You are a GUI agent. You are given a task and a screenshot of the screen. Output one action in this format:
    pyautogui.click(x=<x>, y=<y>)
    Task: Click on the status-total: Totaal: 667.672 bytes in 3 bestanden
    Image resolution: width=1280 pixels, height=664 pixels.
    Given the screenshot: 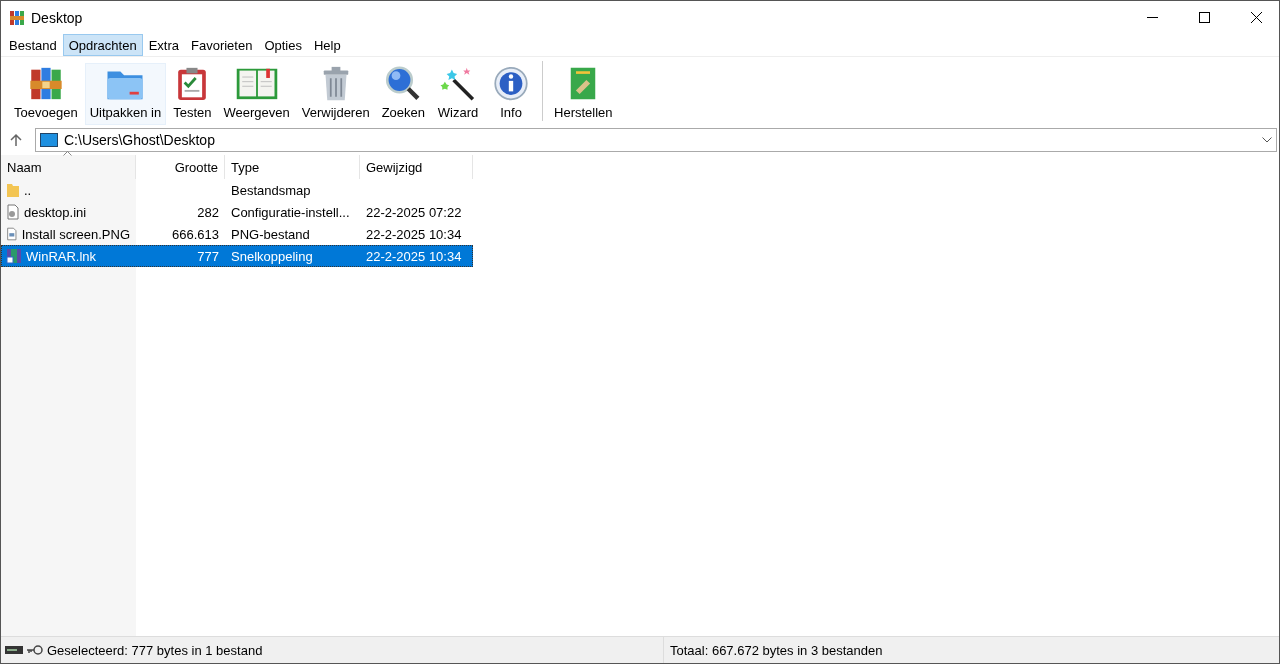 What is the action you would take?
    pyautogui.click(x=776, y=650)
    